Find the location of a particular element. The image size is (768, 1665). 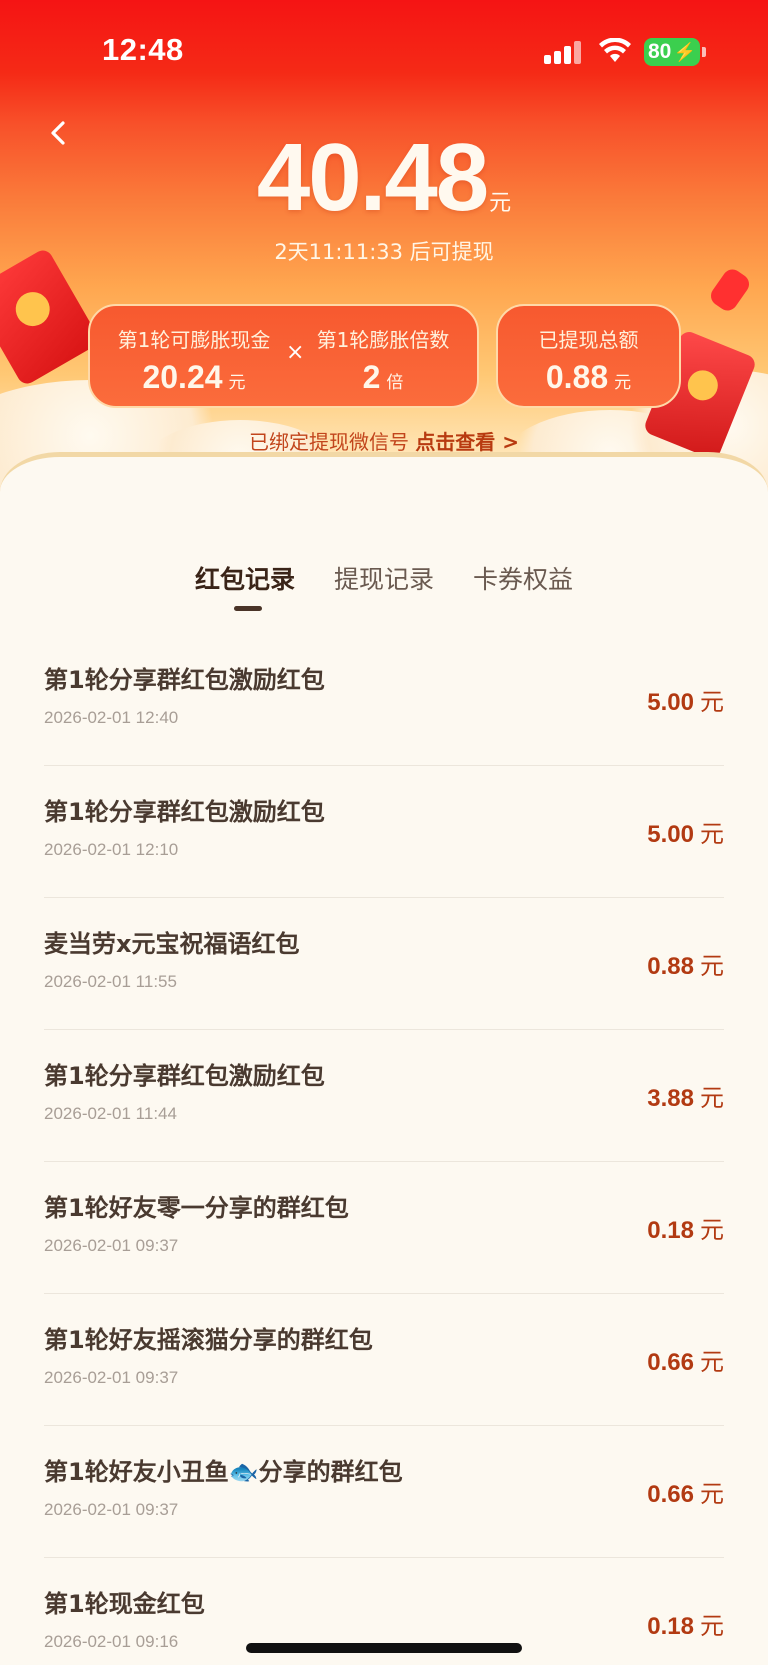

tab-withdraw-records: 提现记录 is located at coordinates (384, 578).